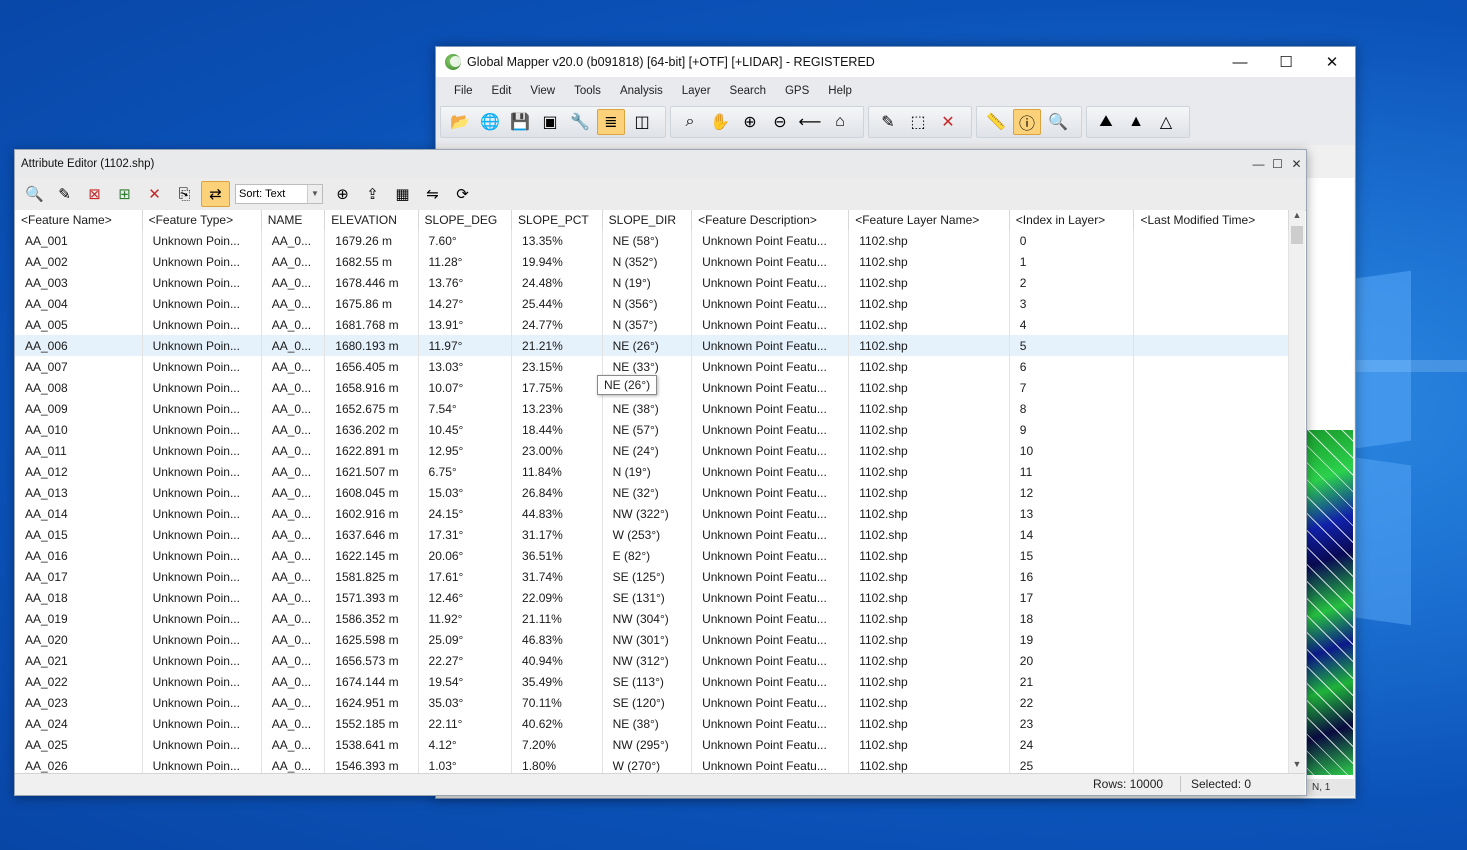  I want to click on menu-view: View, so click(540, 91).